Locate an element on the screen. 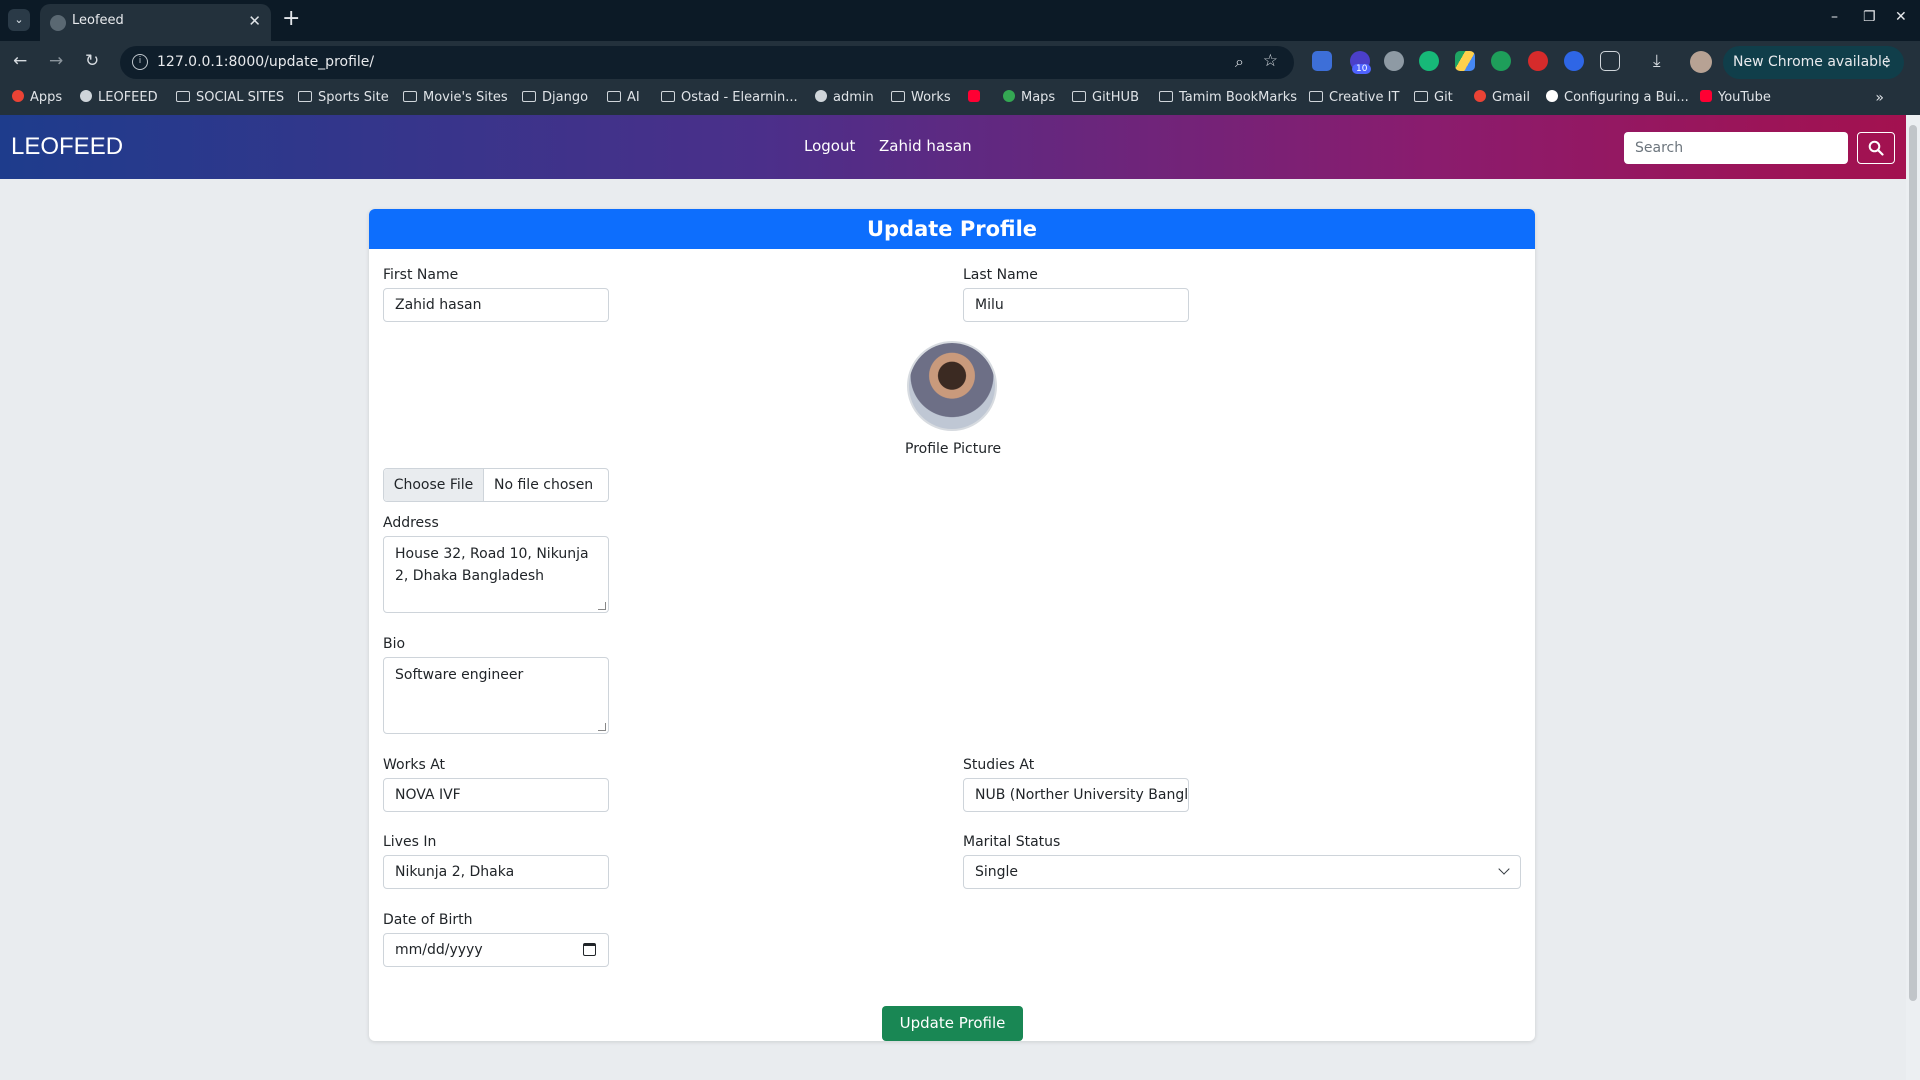 This screenshot has width=1920, height=1080. zoom-magnifier-icon: ⌕ is located at coordinates (1239, 62).